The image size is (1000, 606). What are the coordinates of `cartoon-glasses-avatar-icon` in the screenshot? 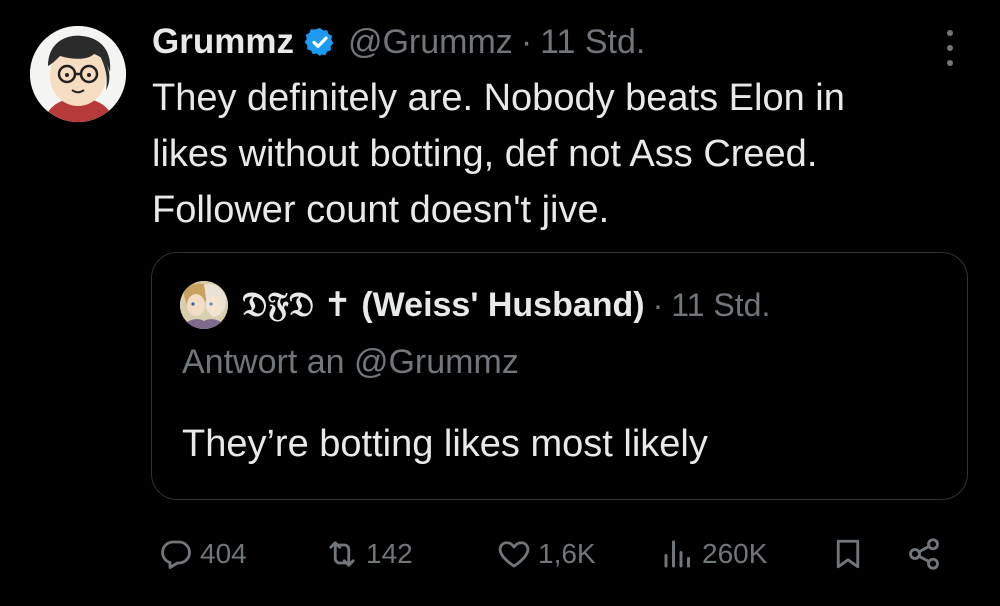 It's located at (78, 74).